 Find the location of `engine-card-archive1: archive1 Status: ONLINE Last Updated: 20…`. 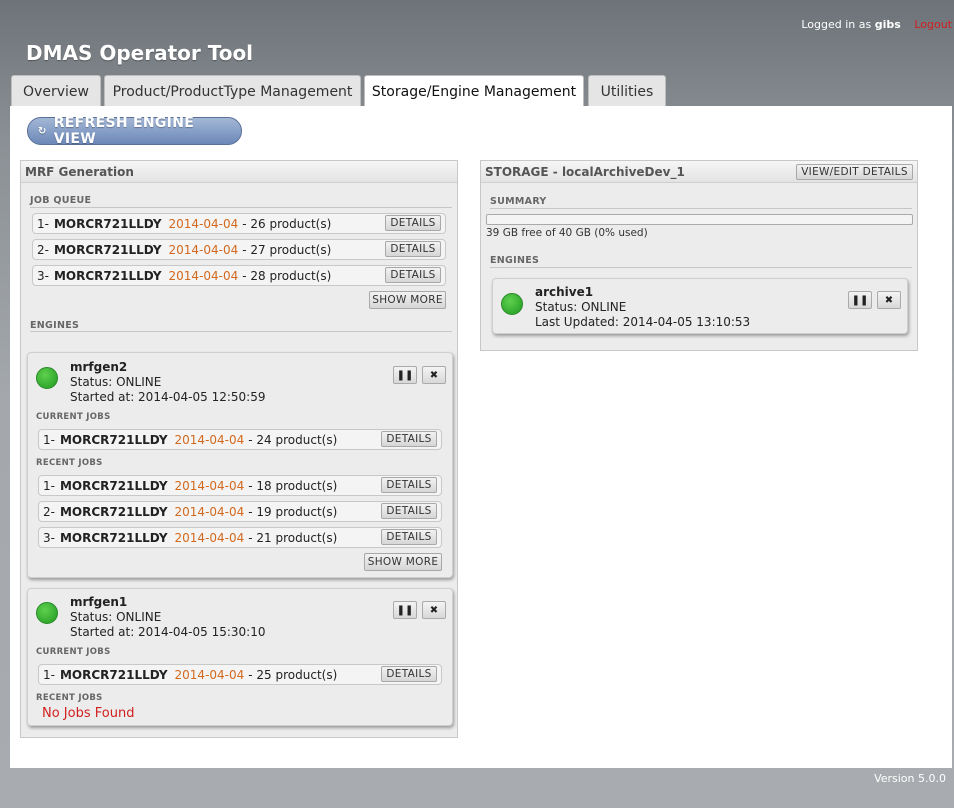

engine-card-archive1: archive1 Status: ONLINE Last Updated: 20… is located at coordinates (700, 306).